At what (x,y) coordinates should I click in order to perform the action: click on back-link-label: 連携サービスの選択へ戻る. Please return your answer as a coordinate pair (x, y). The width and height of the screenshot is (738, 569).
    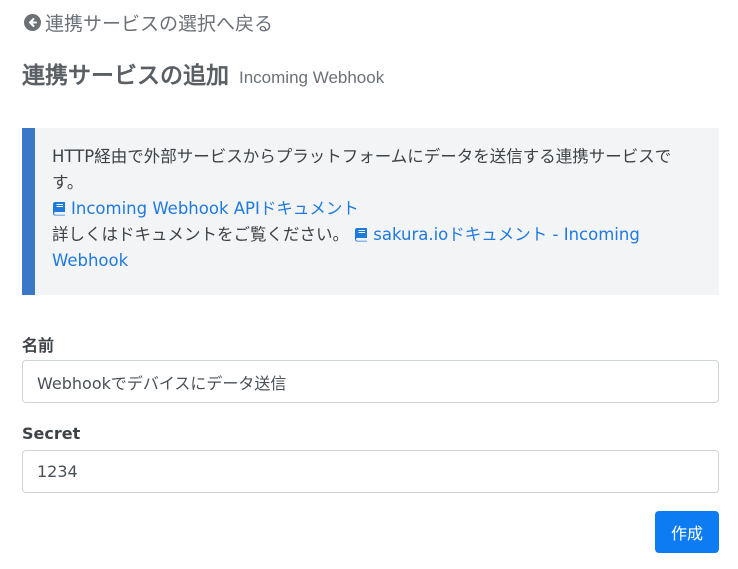
    Looking at the image, I should click on (159, 23).